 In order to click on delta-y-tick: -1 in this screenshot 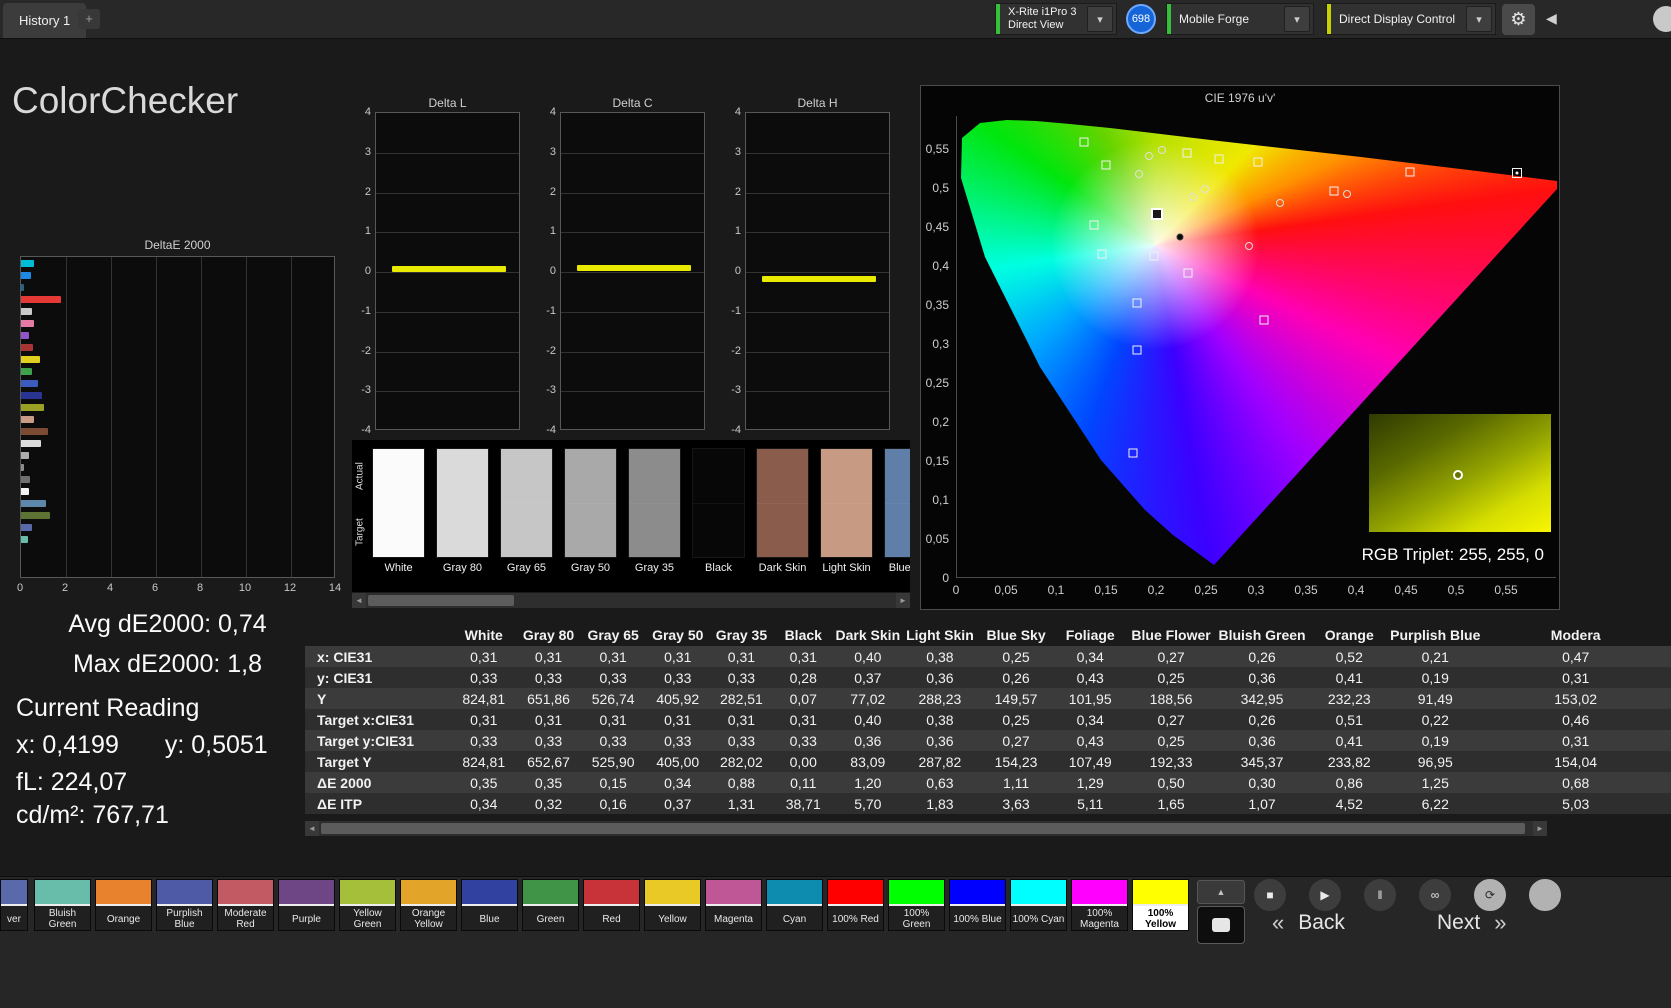, I will do `click(366, 310)`.